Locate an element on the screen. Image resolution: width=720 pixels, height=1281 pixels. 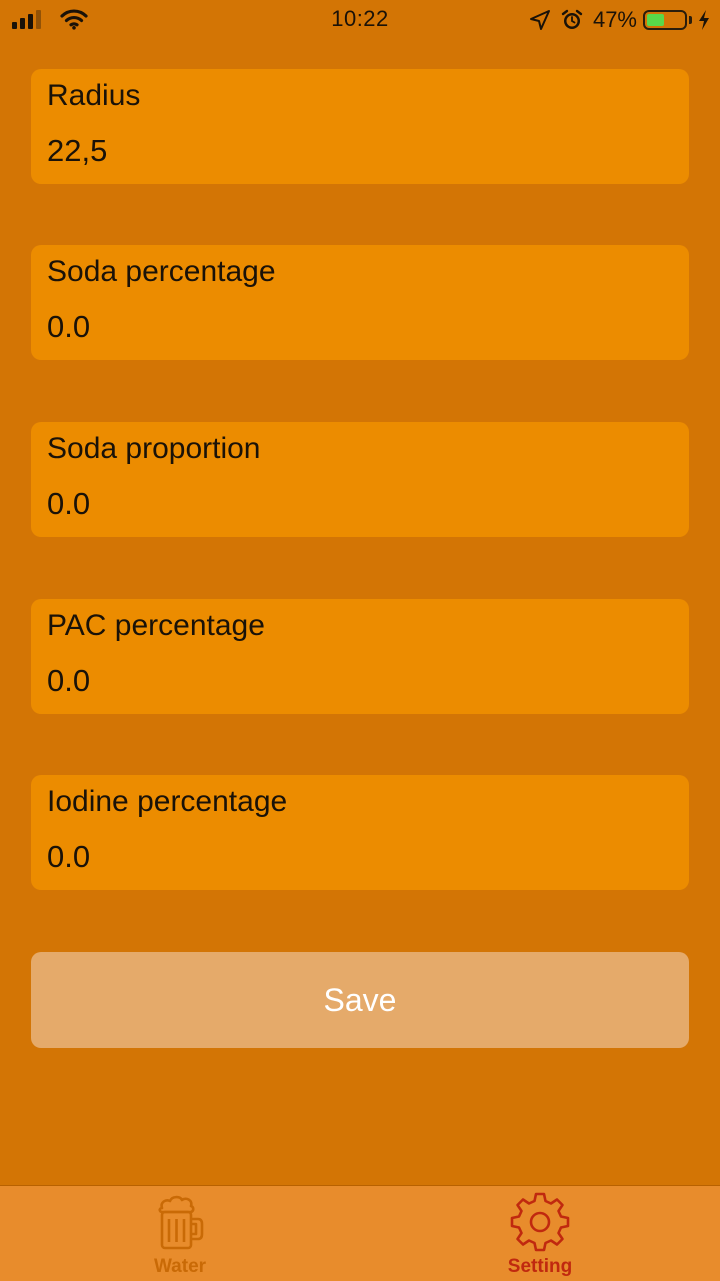
gear-icon is located at coordinates (540, 1222).